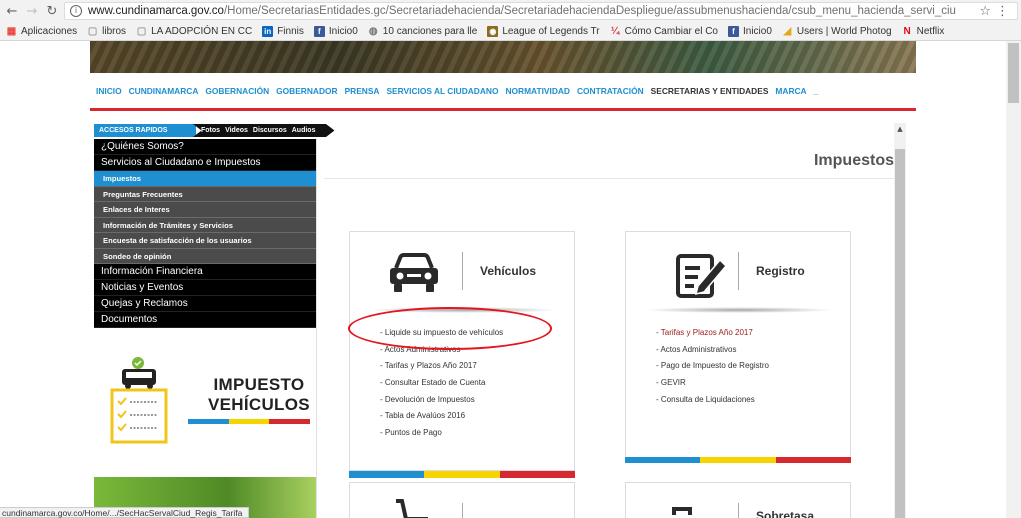 This screenshot has height=518, width=1021. Describe the element at coordinates (710, 91) in the screenshot. I see `nav-item: SECRETARIAS Y ENTIDADES` at that location.